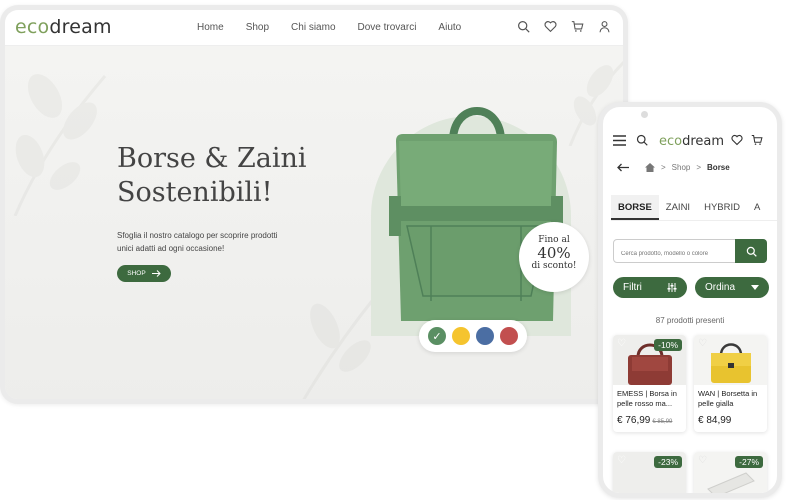  What do you see at coordinates (210, 27) in the screenshot?
I see `nav-home: Home` at bounding box center [210, 27].